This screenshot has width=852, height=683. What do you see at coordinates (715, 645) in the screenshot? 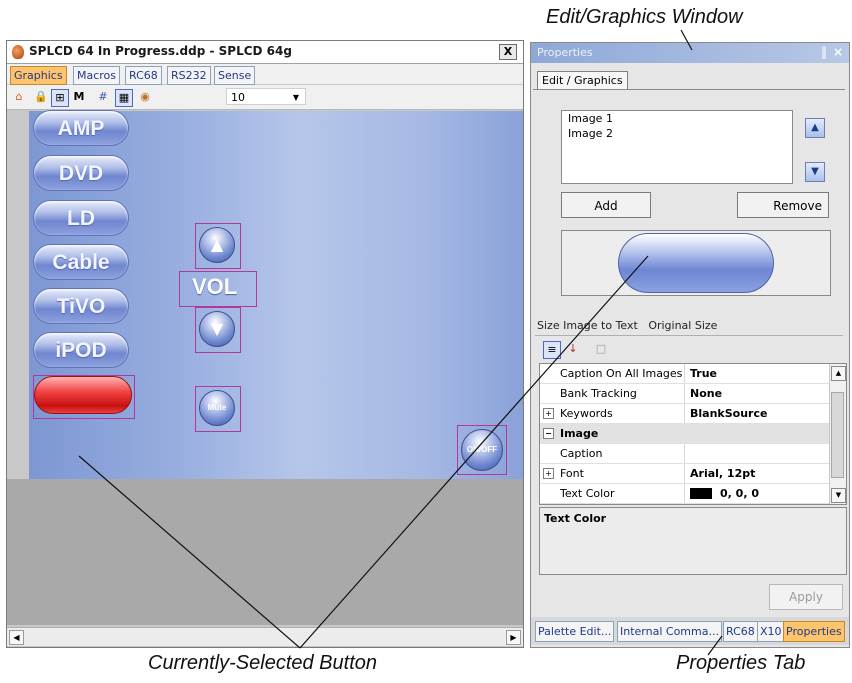
I see `leader-line-properties-tab` at bounding box center [715, 645].